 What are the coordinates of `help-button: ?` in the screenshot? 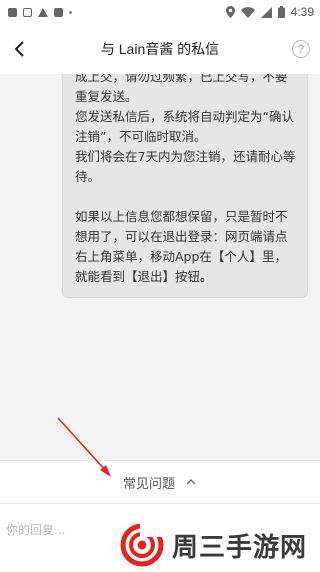 It's located at (301, 49).